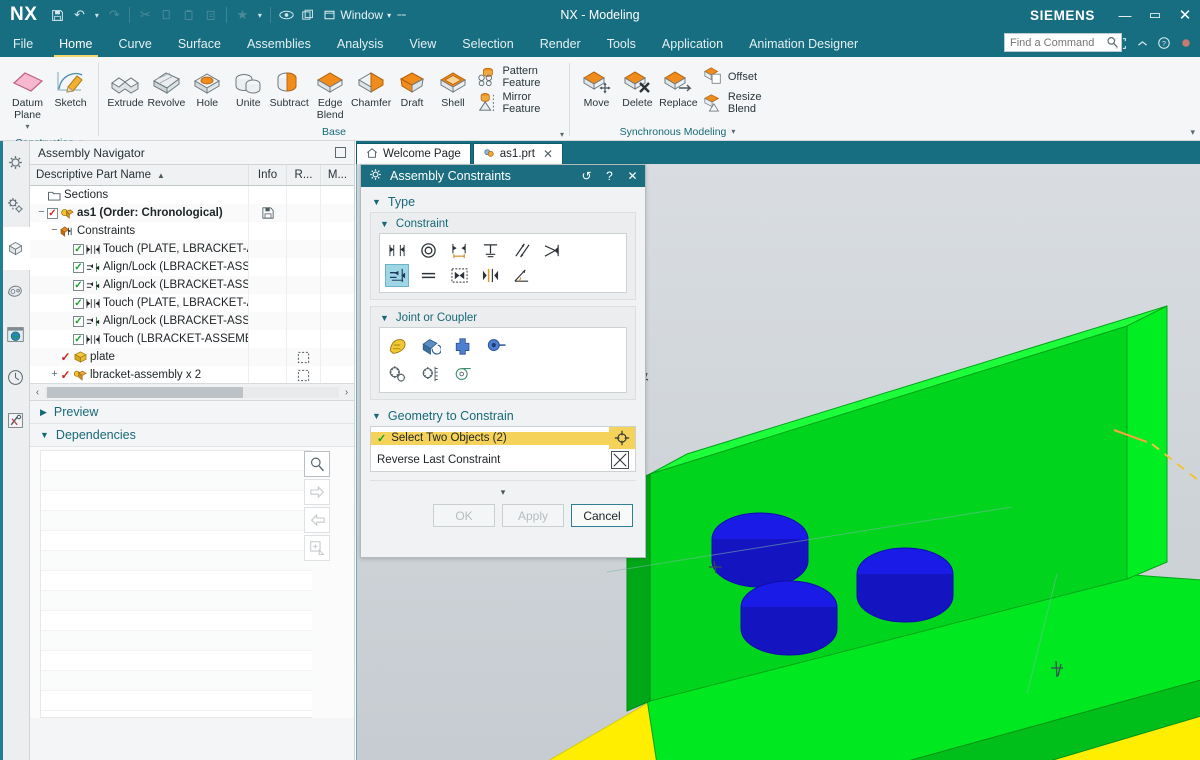 The width and height of the screenshot is (1200, 760). I want to click on table-row: + ✓ lbracket-assembly x 2, so click(192, 374).